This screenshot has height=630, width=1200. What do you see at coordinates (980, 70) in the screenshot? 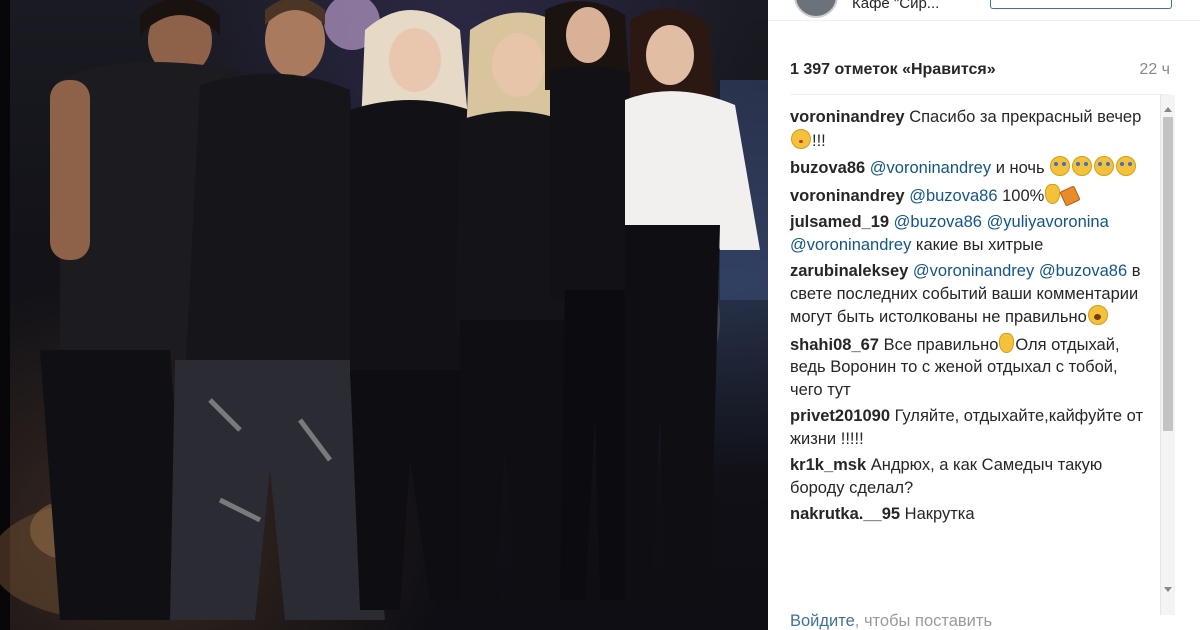
I see `likes-count: 1 397 отметок «Нравится»` at bounding box center [980, 70].